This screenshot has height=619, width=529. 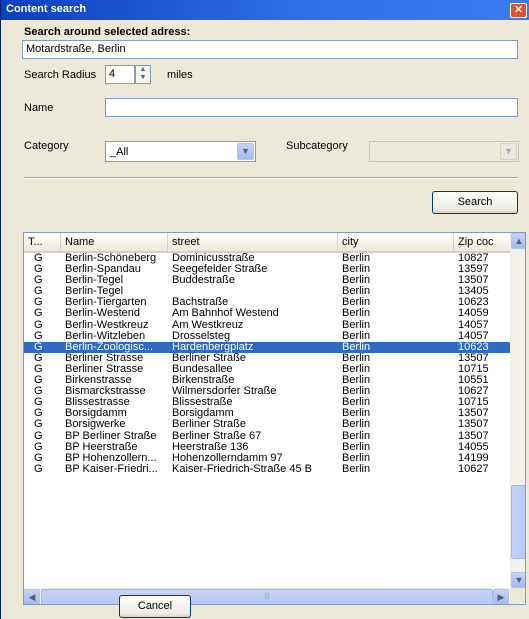 What do you see at coordinates (518, 580) in the screenshot?
I see `scroll-down-icon: ▼` at bounding box center [518, 580].